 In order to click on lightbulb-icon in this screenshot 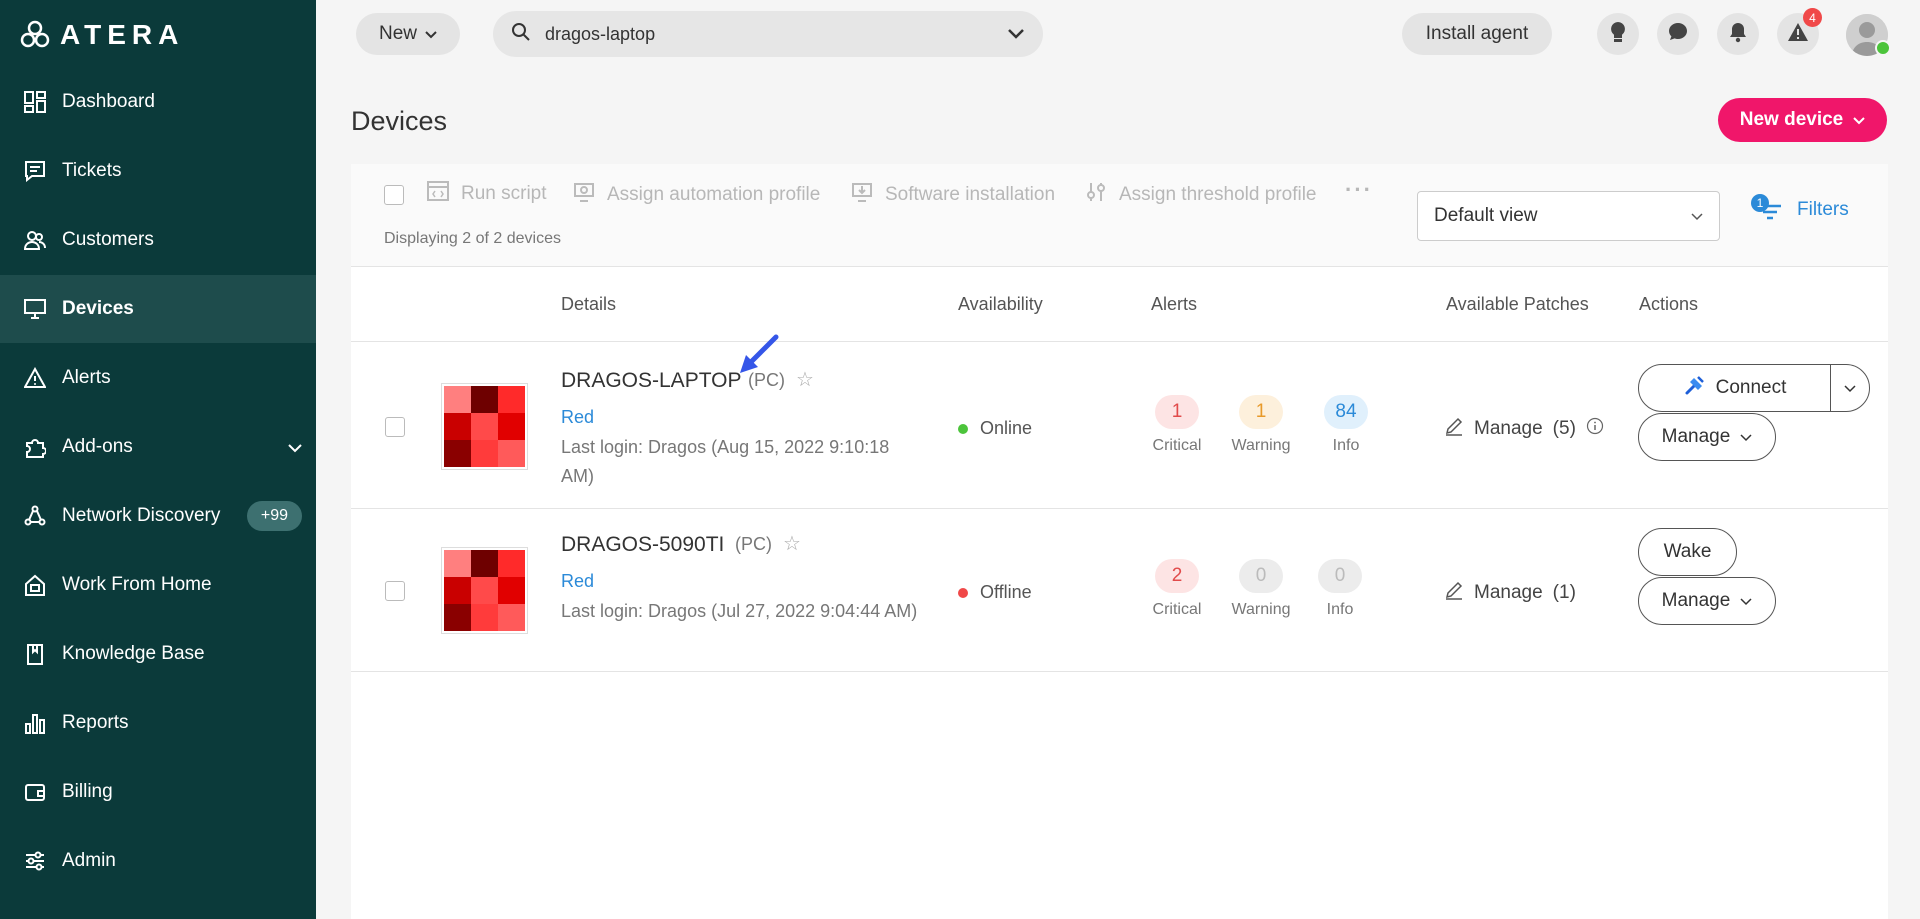, I will do `click(1618, 34)`.